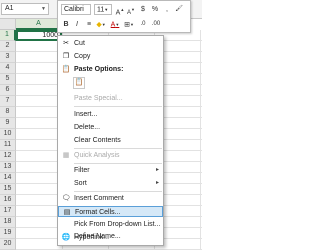  I want to click on grow-font-button: A▲, so click(120, 10).